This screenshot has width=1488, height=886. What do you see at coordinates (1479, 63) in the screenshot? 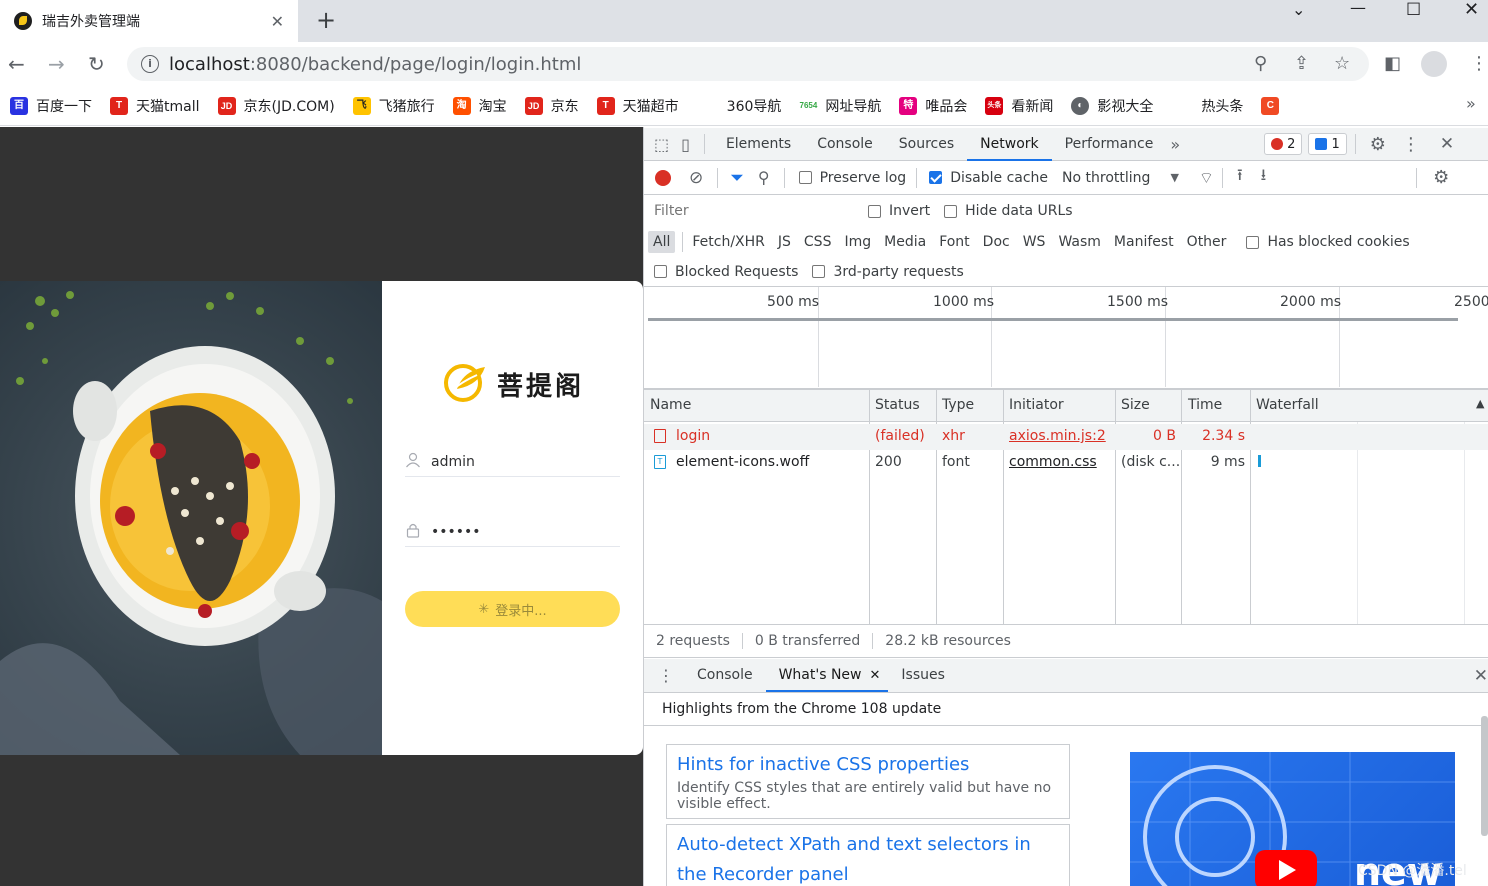
I see `browser-menu-icon: ⋮` at bounding box center [1479, 63].